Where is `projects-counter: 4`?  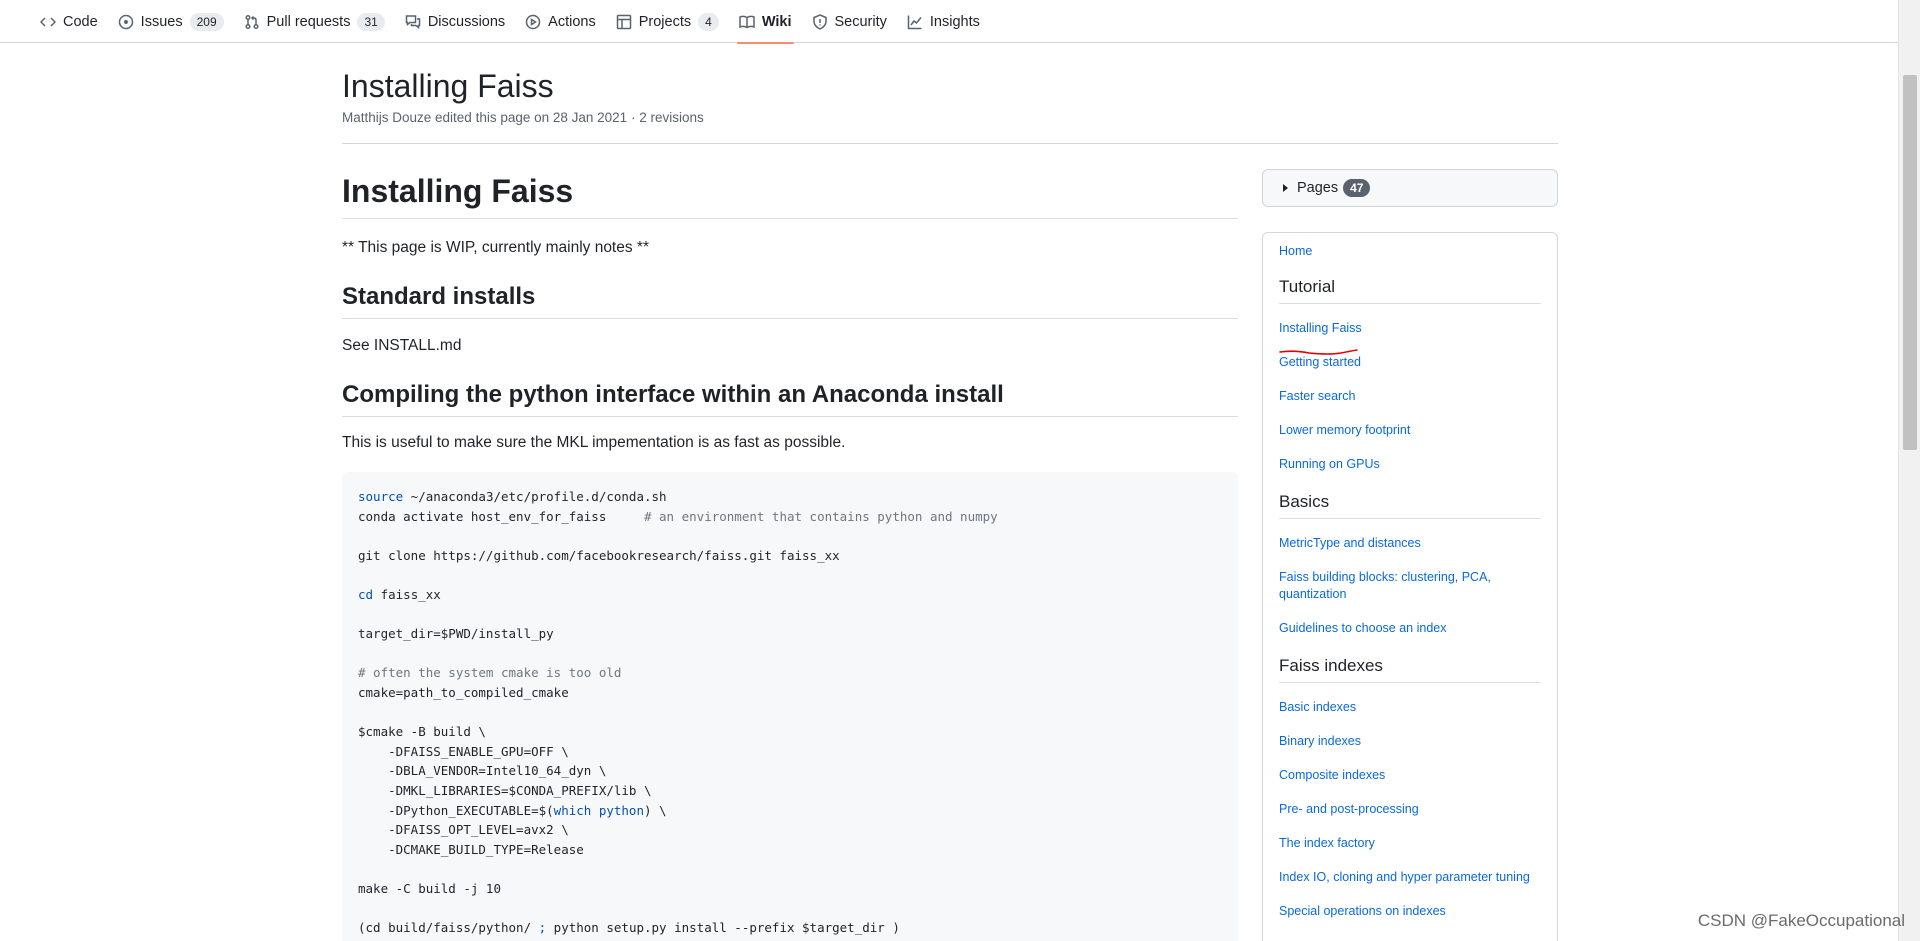 projects-counter: 4 is located at coordinates (708, 21).